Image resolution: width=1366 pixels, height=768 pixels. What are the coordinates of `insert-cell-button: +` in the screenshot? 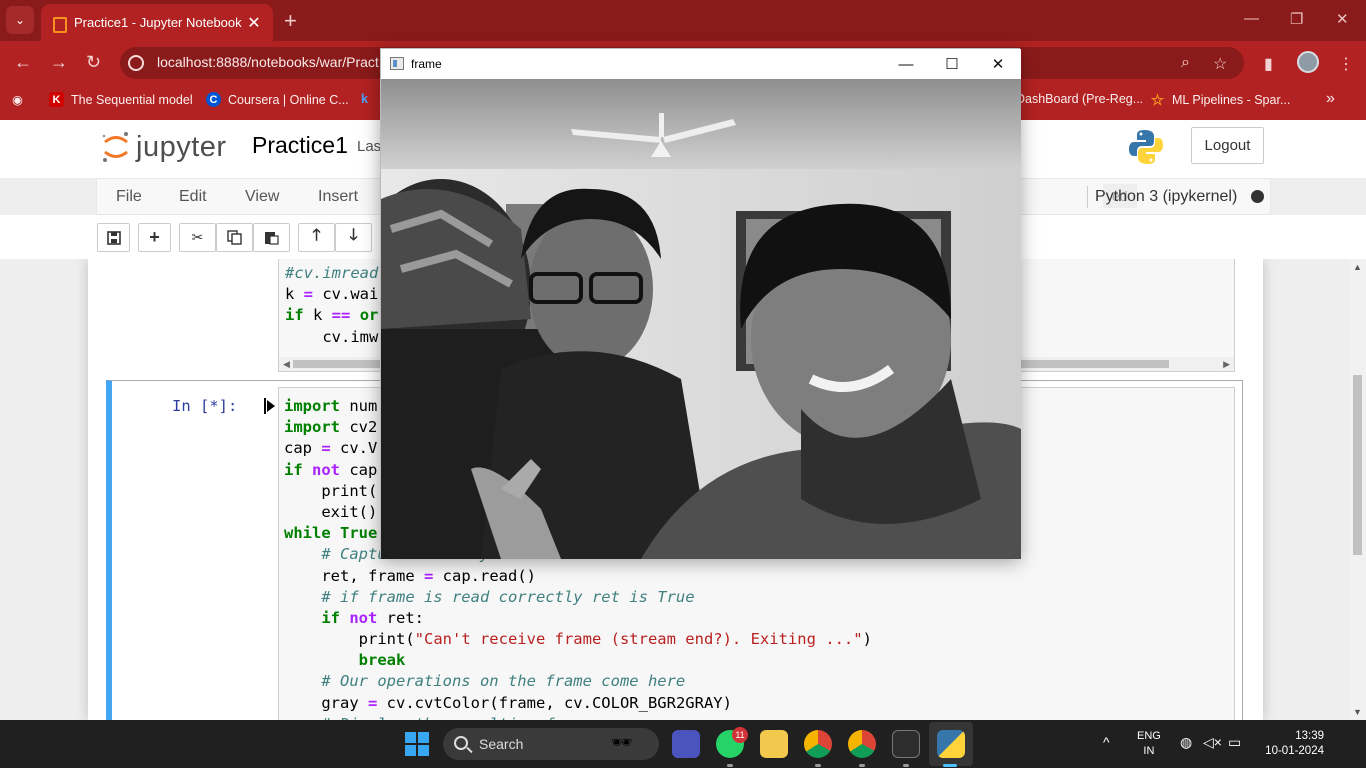 It's located at (154, 237).